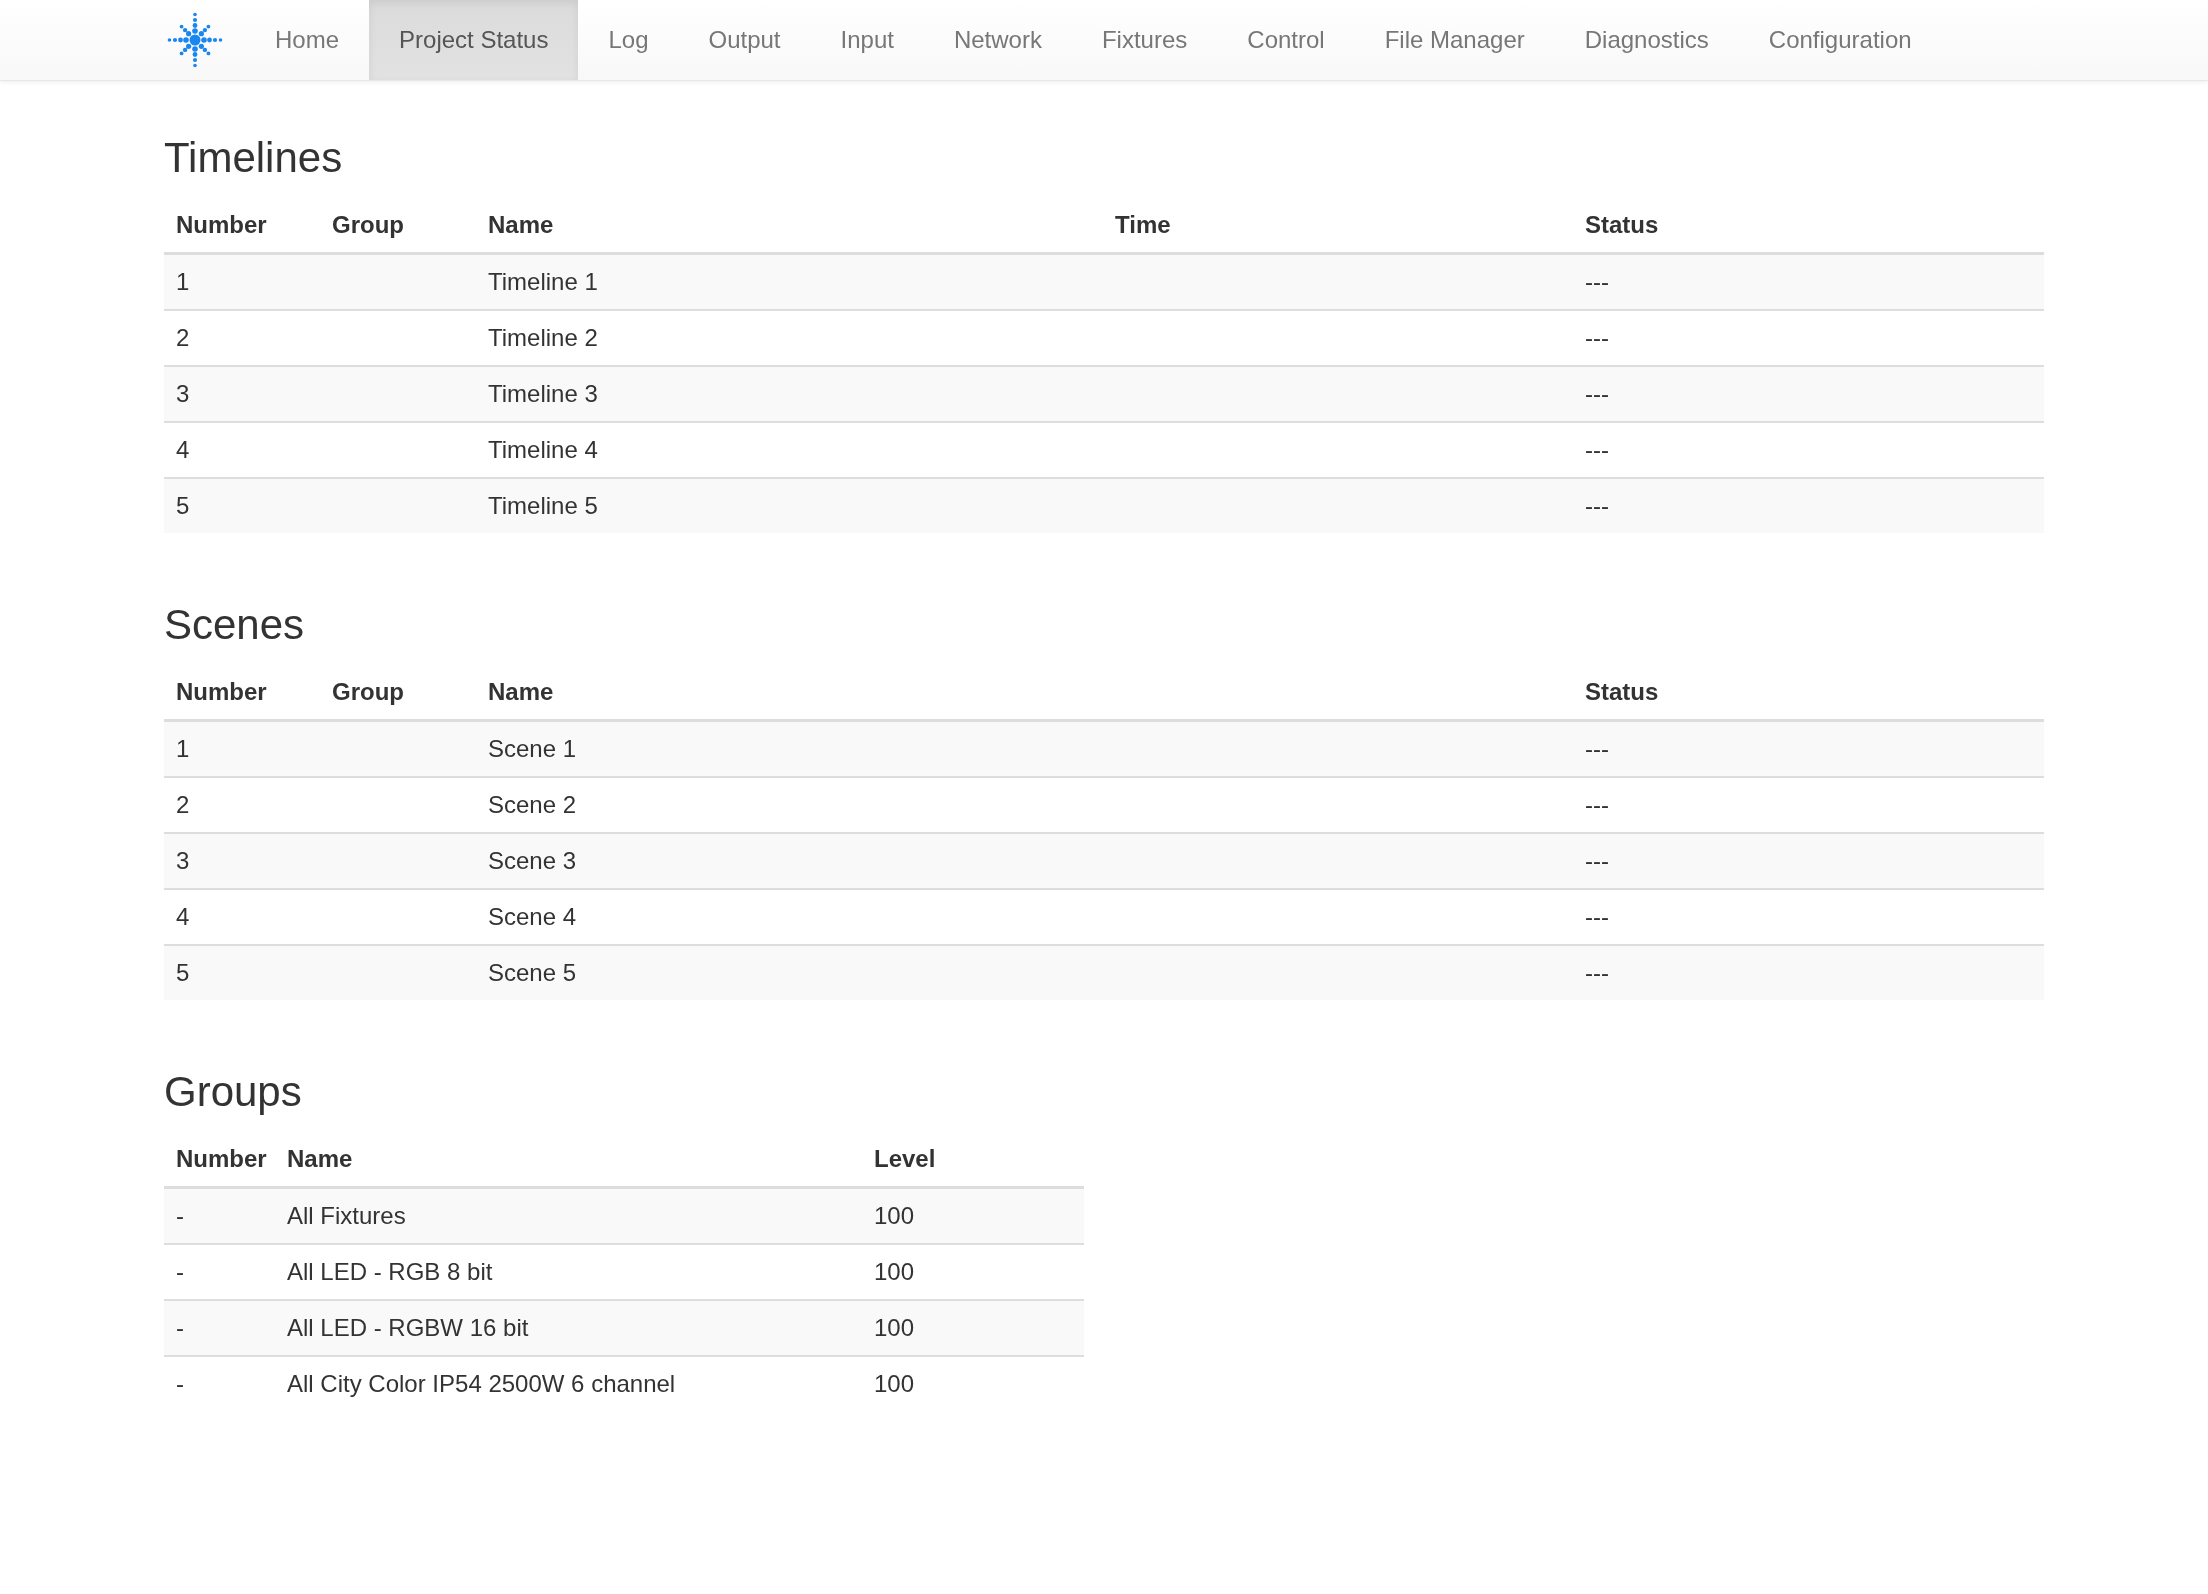  Describe the element at coordinates (744, 40) in the screenshot. I see `nav-tab: Output` at that location.